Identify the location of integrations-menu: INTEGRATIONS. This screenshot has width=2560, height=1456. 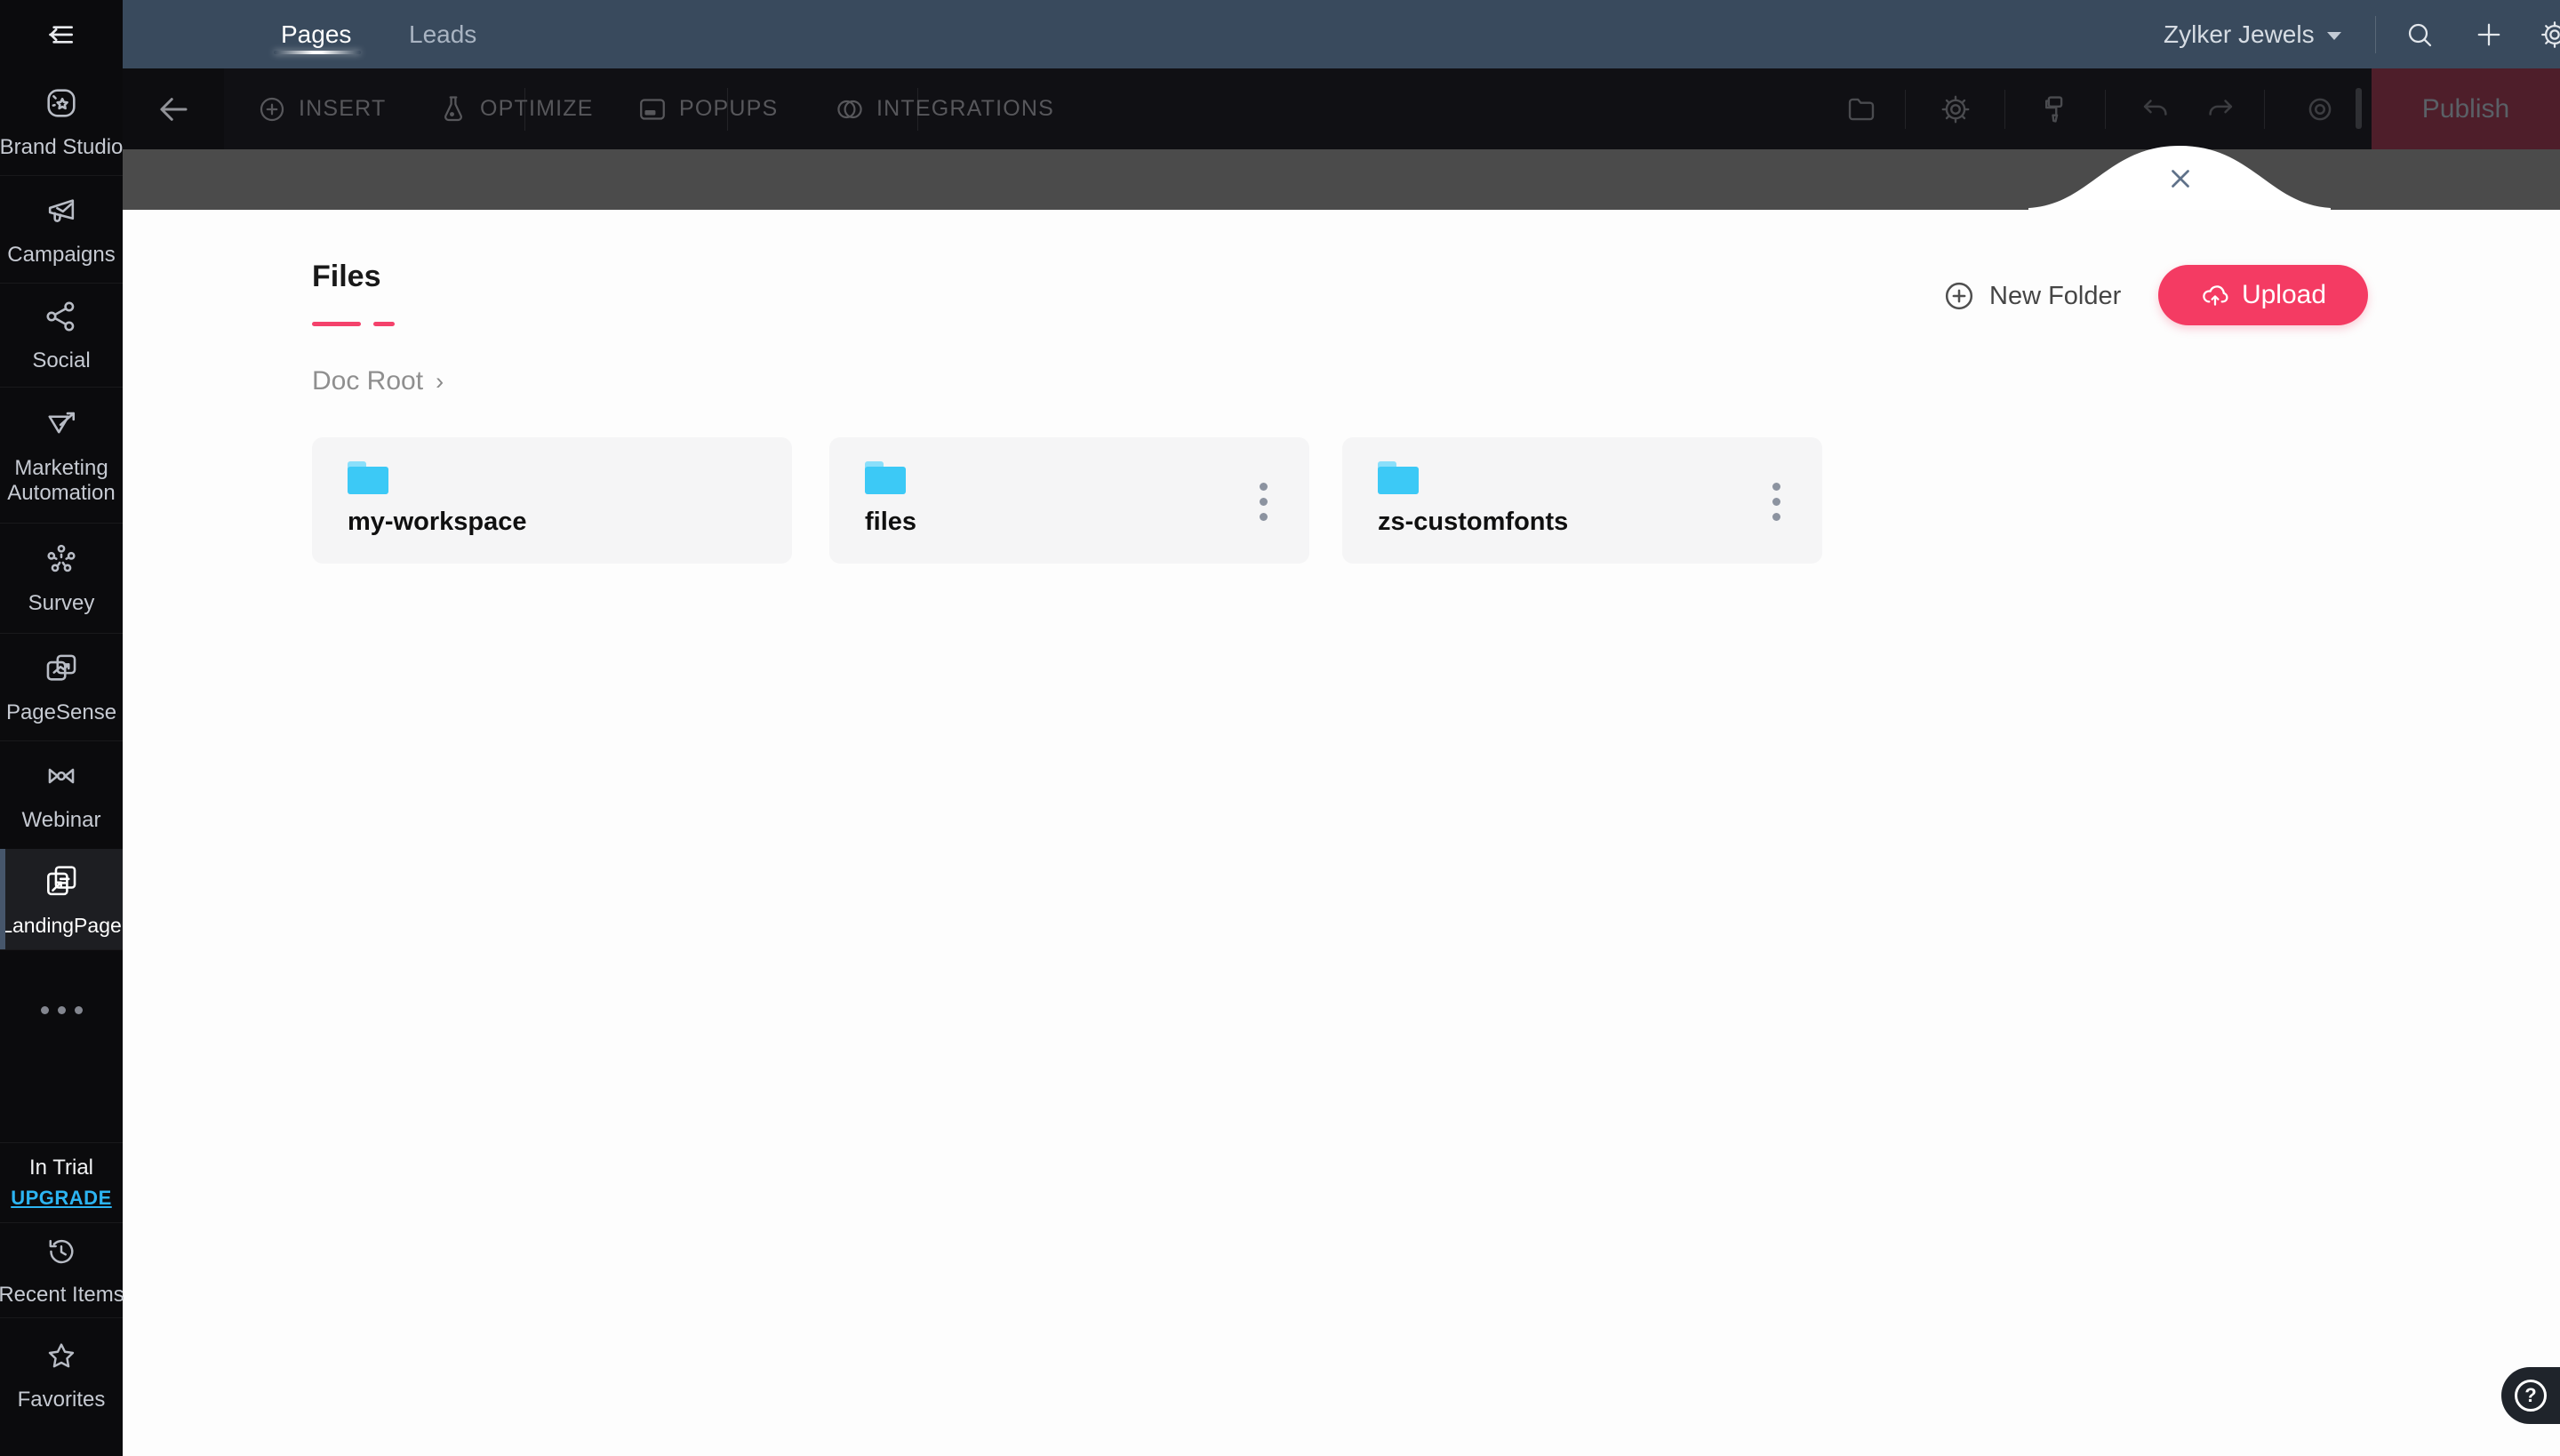
(944, 108).